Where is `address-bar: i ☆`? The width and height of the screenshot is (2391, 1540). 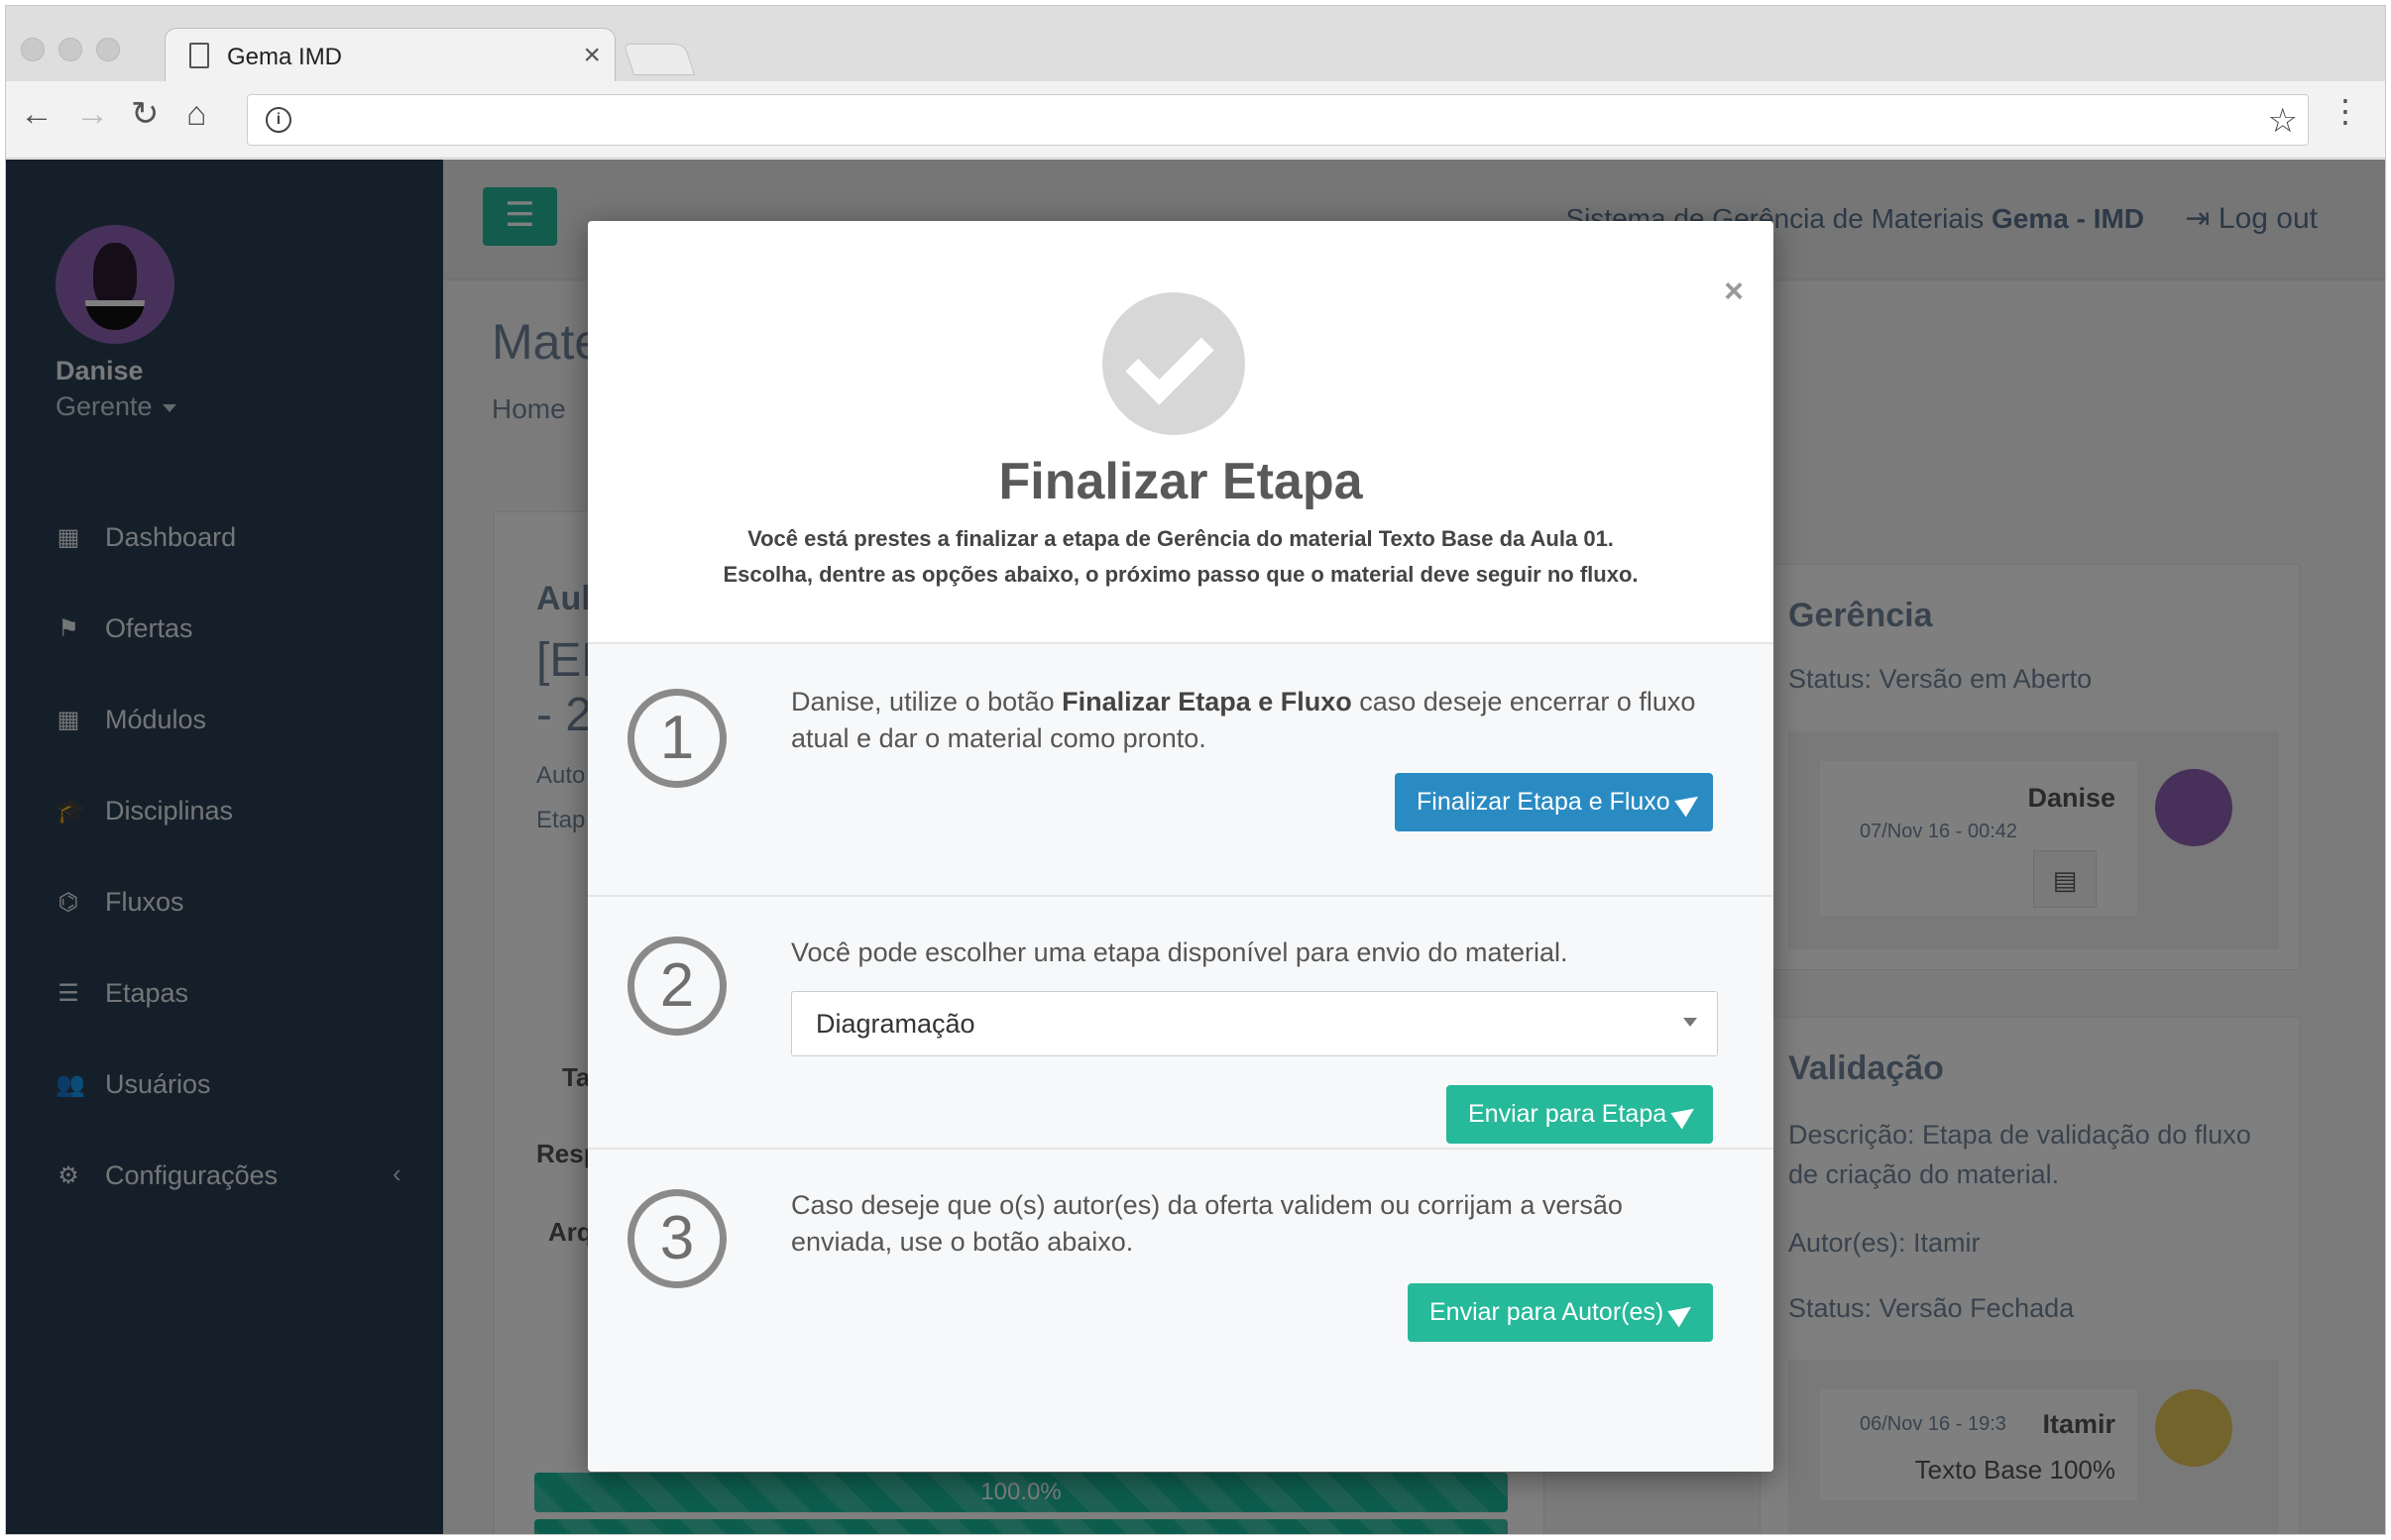 address-bar: i ☆ is located at coordinates (1278, 120).